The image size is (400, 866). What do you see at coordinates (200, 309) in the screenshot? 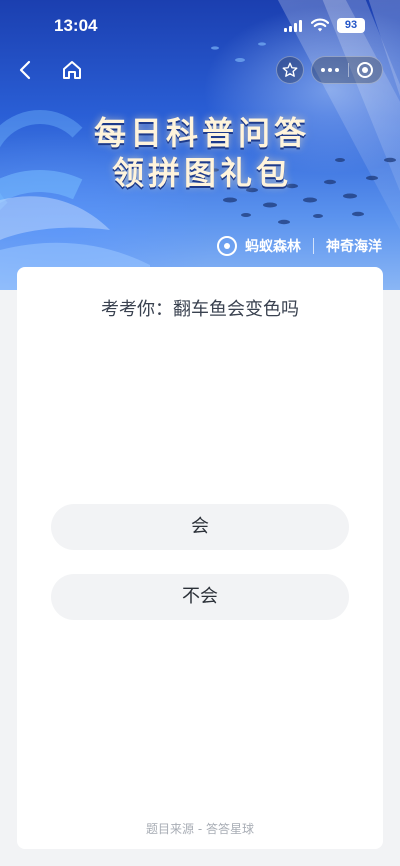
I see `quiz-question: 考考你：翻车鱼会变色吗` at bounding box center [200, 309].